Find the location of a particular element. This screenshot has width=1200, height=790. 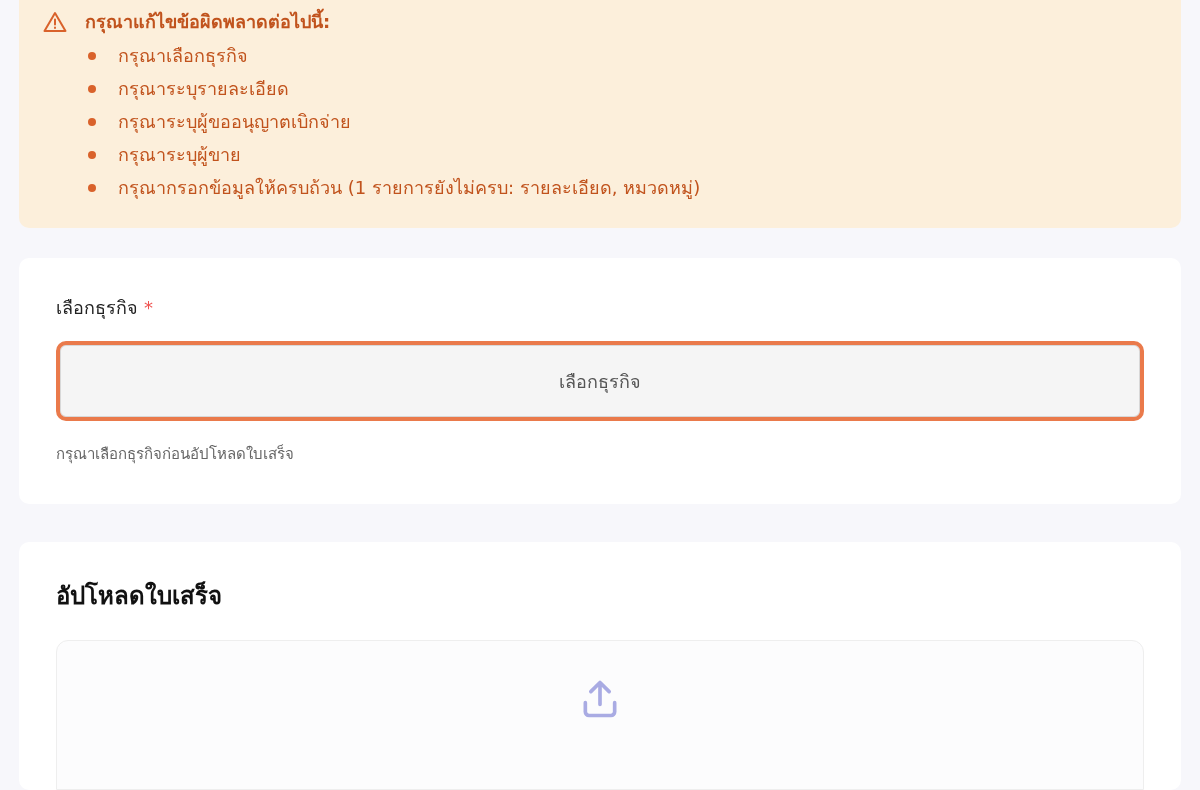

error-message: กรุณาเลือกธุรกิจ is located at coordinates (183, 56).